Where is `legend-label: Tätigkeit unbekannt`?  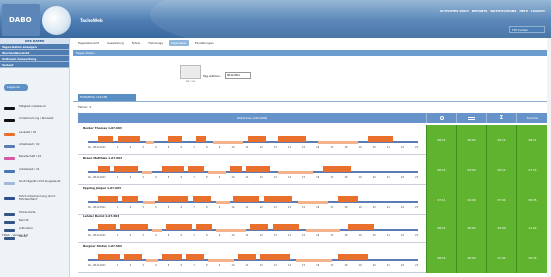
legend-label: Tätigkeit unbekannt is located at coordinates (32, 106).